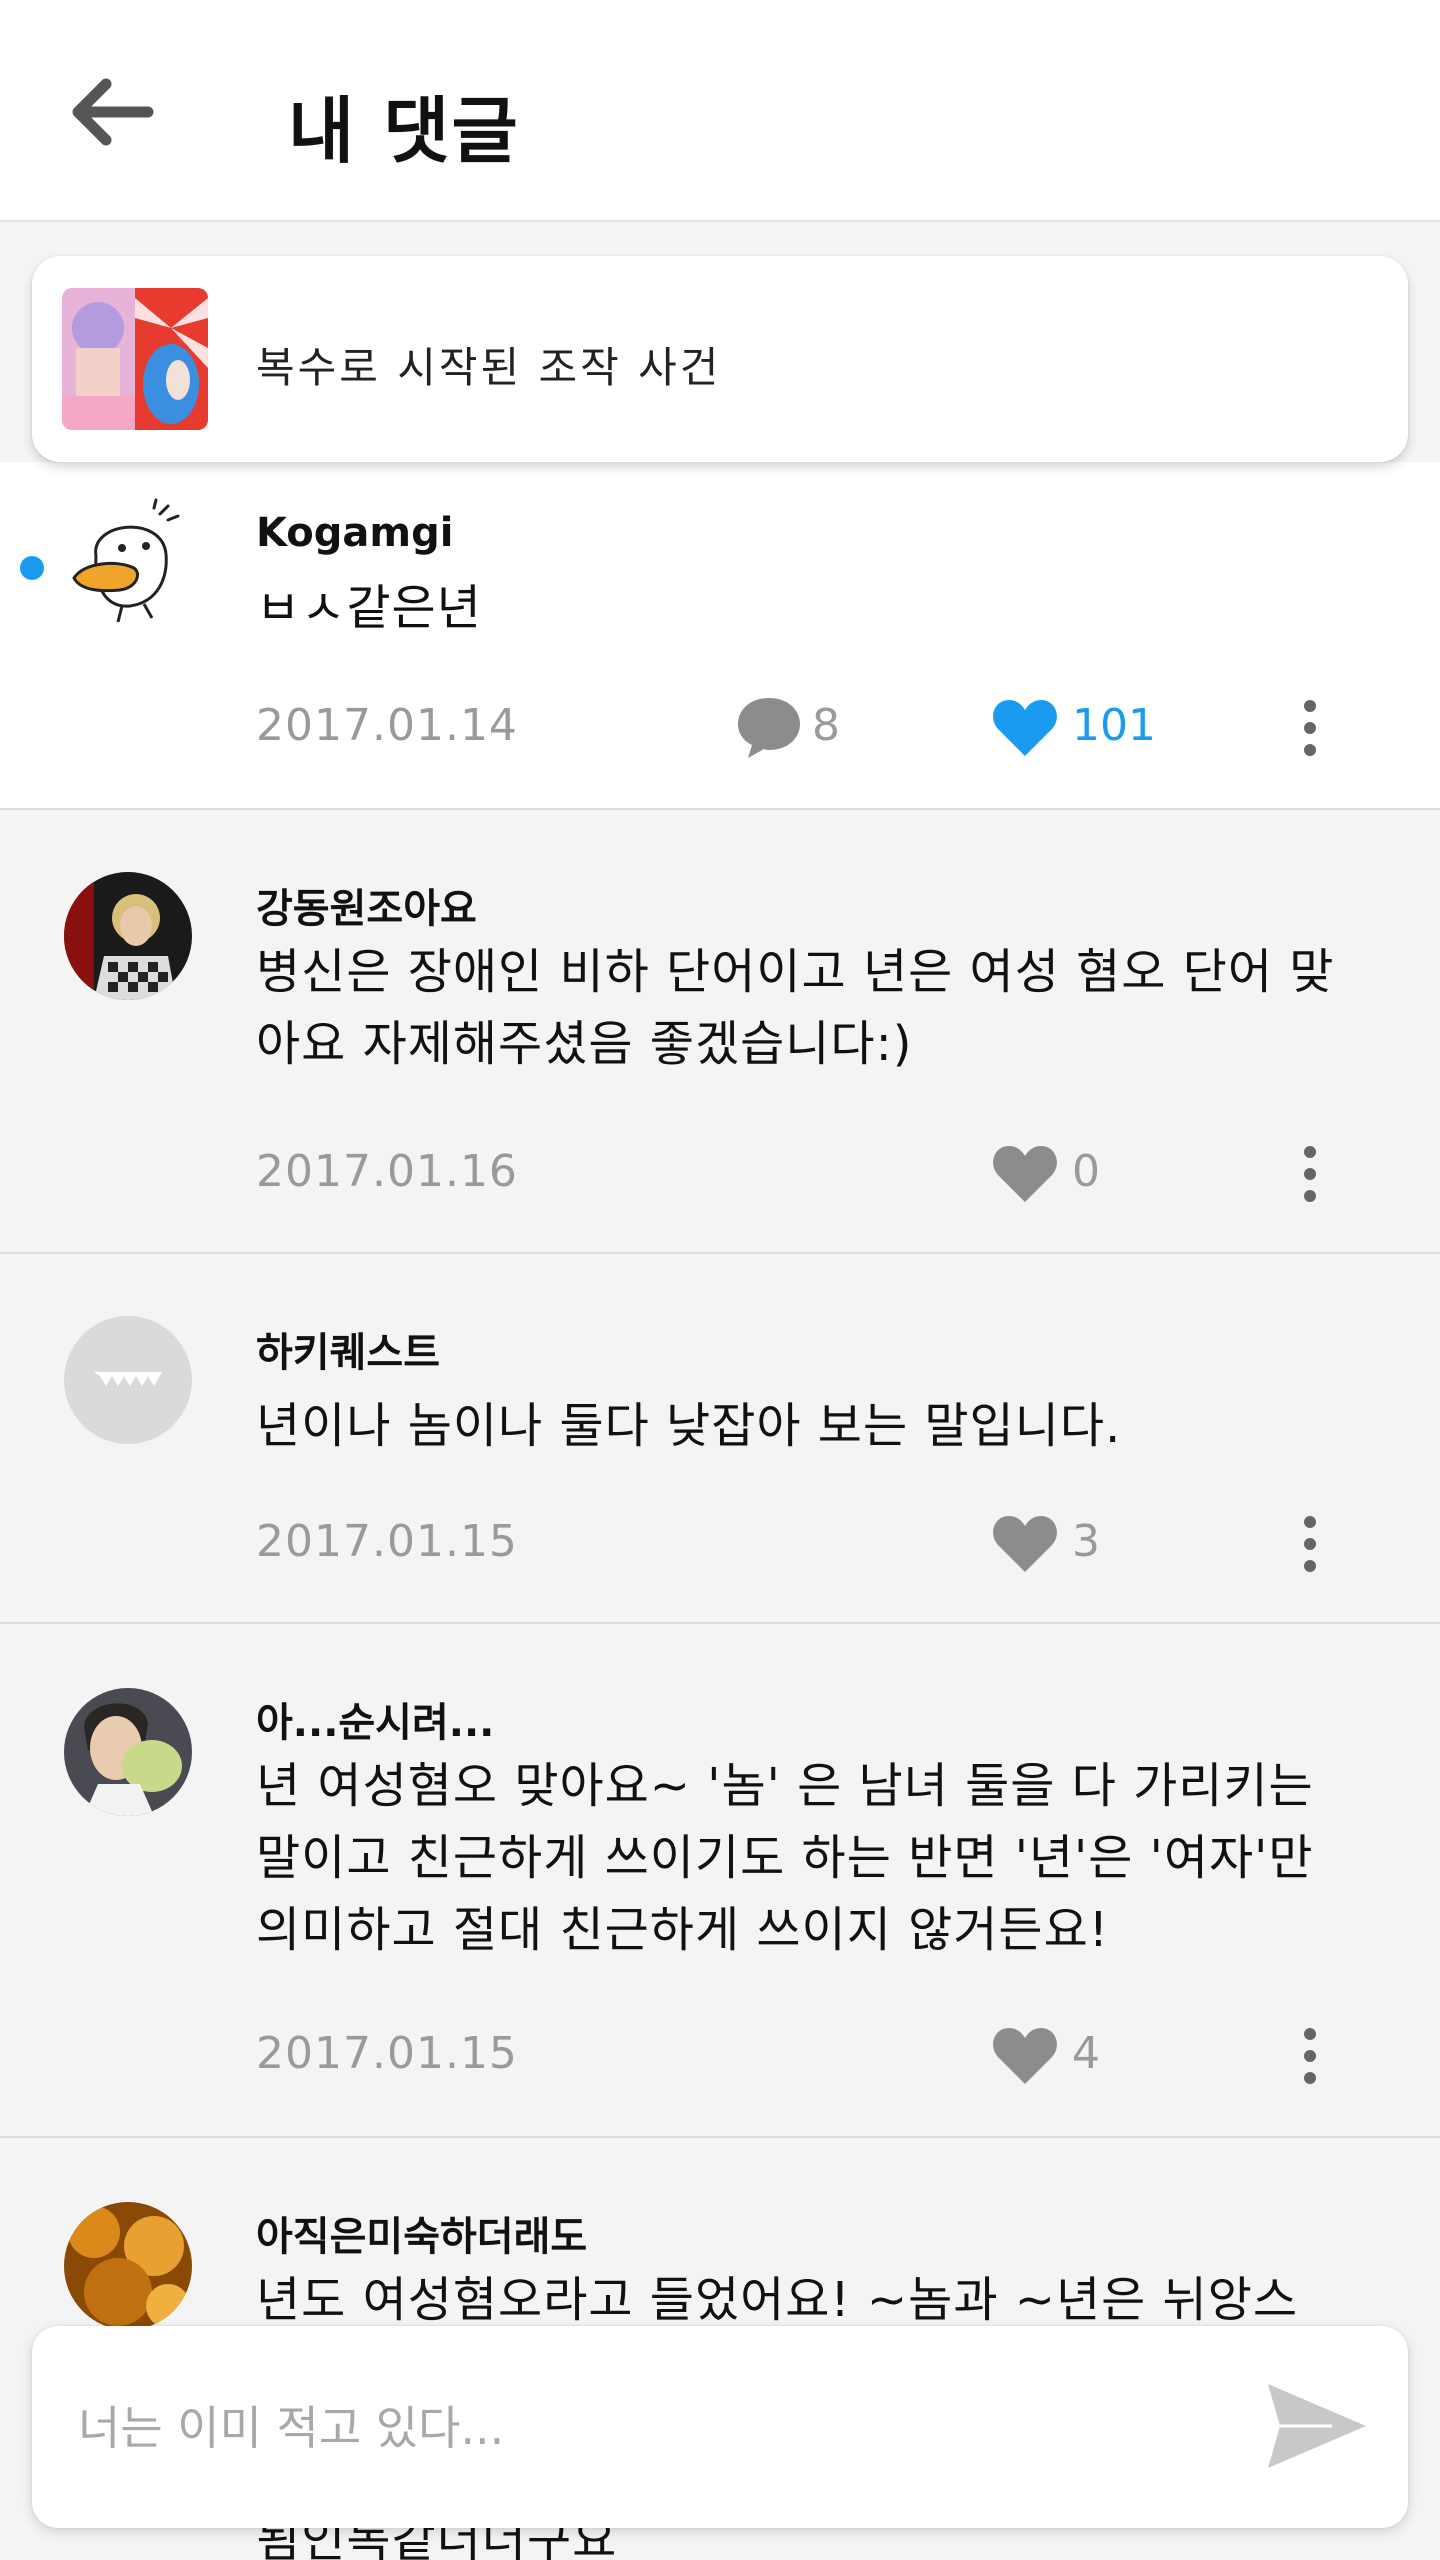  What do you see at coordinates (720, 111) in the screenshot?
I see `top-app-bar: 내 댓글` at bounding box center [720, 111].